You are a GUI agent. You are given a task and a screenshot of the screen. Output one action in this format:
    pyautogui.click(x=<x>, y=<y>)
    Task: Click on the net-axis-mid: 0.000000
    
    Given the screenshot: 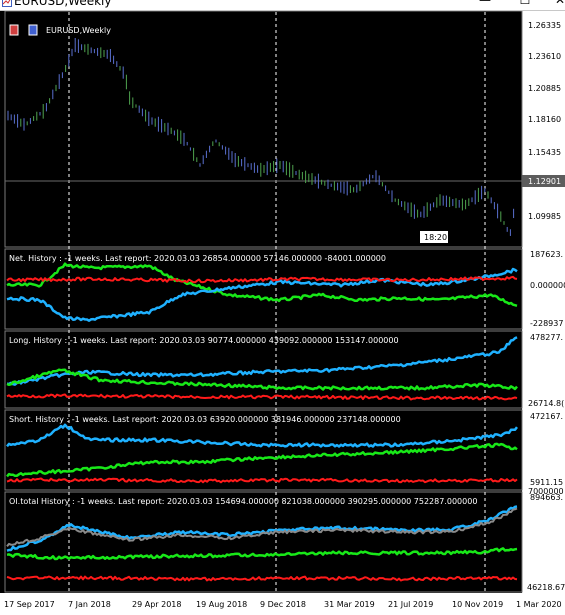 What is the action you would take?
    pyautogui.click(x=547, y=285)
    